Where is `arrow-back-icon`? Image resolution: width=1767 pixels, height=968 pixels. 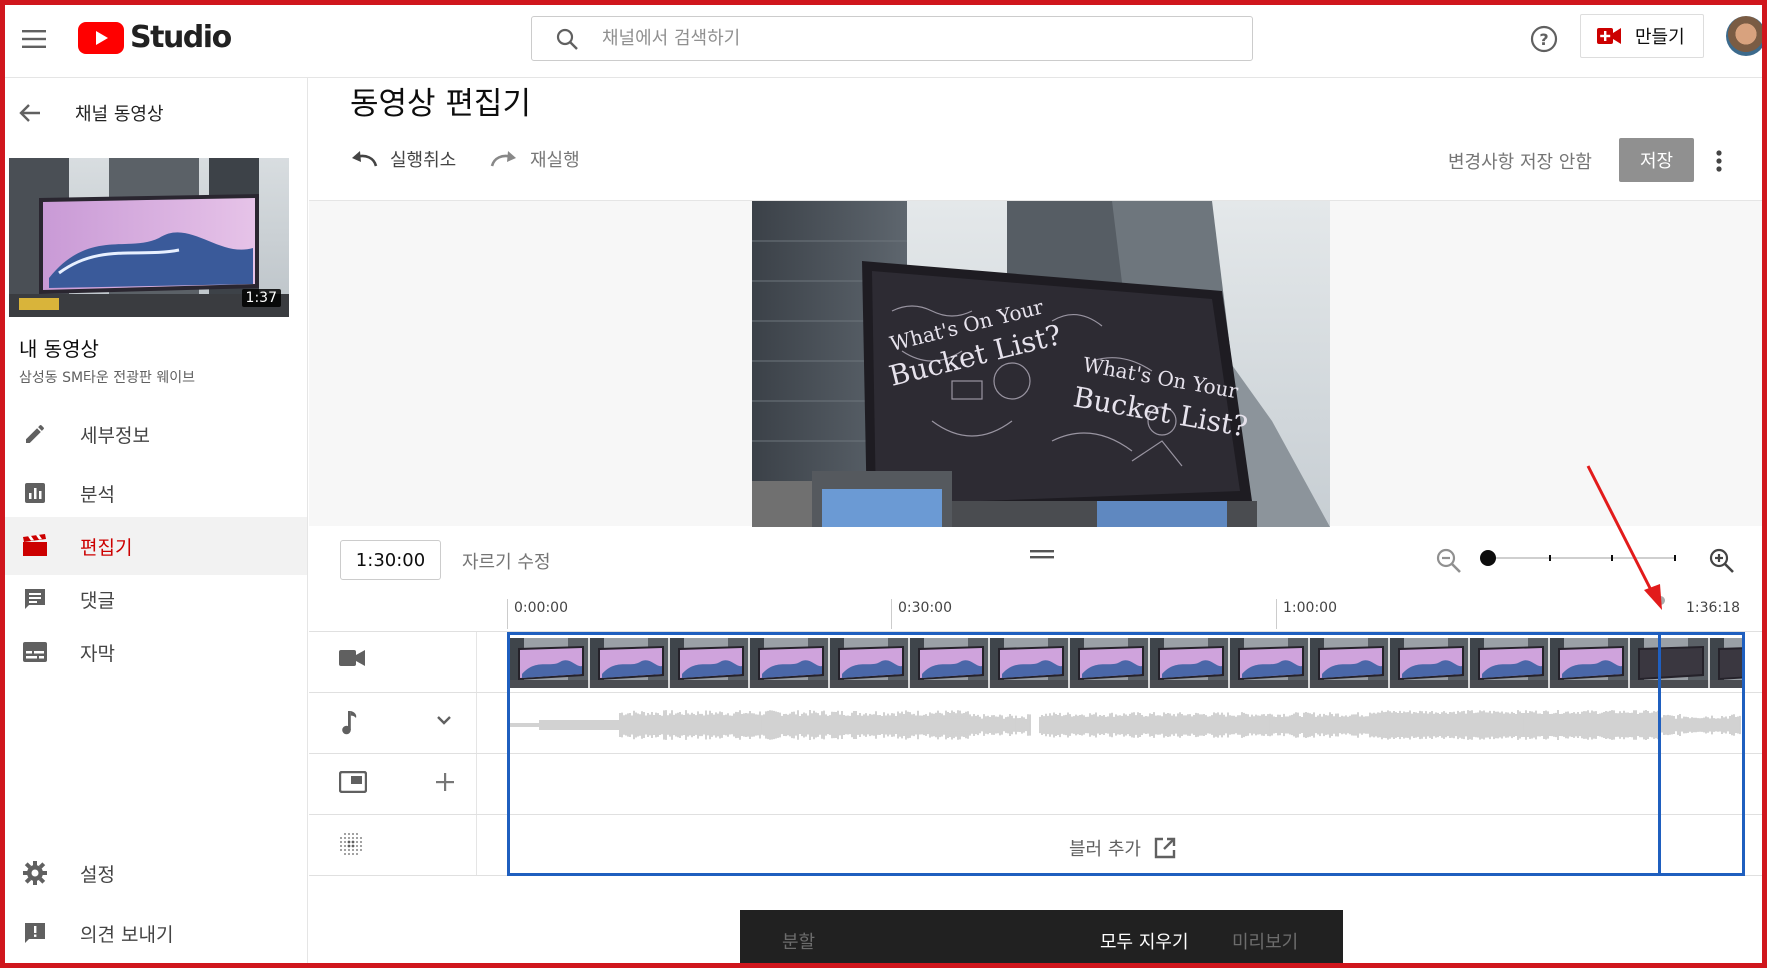 arrow-back-icon is located at coordinates (29, 113).